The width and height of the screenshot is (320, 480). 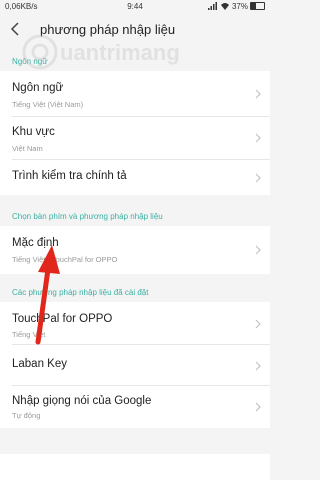 I want to click on row-label: Ngôn ngữ, so click(x=38, y=88).